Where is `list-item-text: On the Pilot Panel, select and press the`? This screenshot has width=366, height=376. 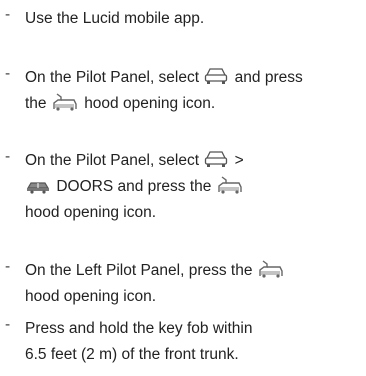 list-item-text: On the Pilot Panel, select and press the is located at coordinates (192, 91).